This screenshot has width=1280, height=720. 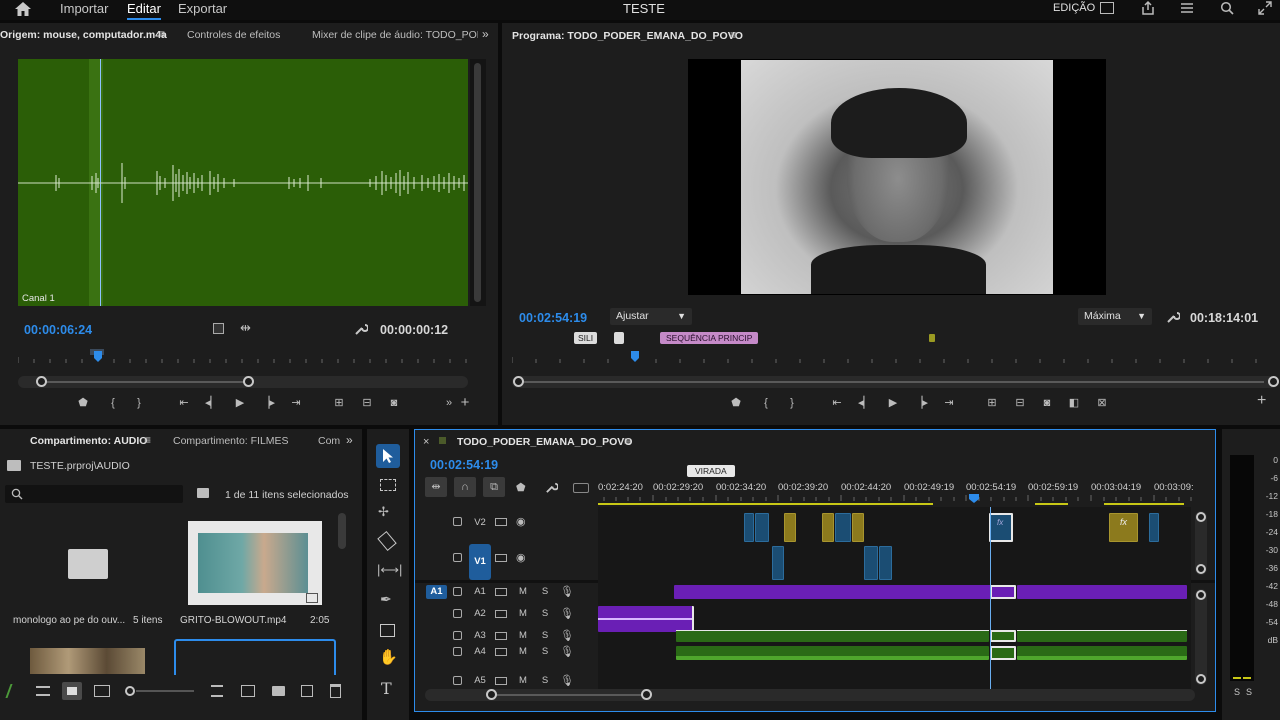 I want to click on zoom-slider, so click(x=165, y=691).